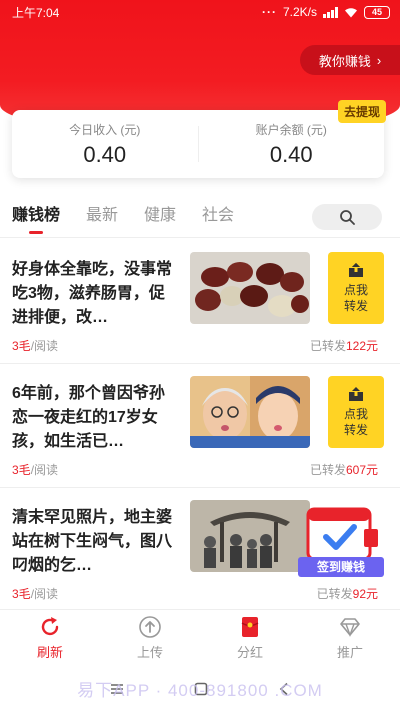  I want to click on teach-earn-button: 教你赚钱 ›, so click(350, 60).